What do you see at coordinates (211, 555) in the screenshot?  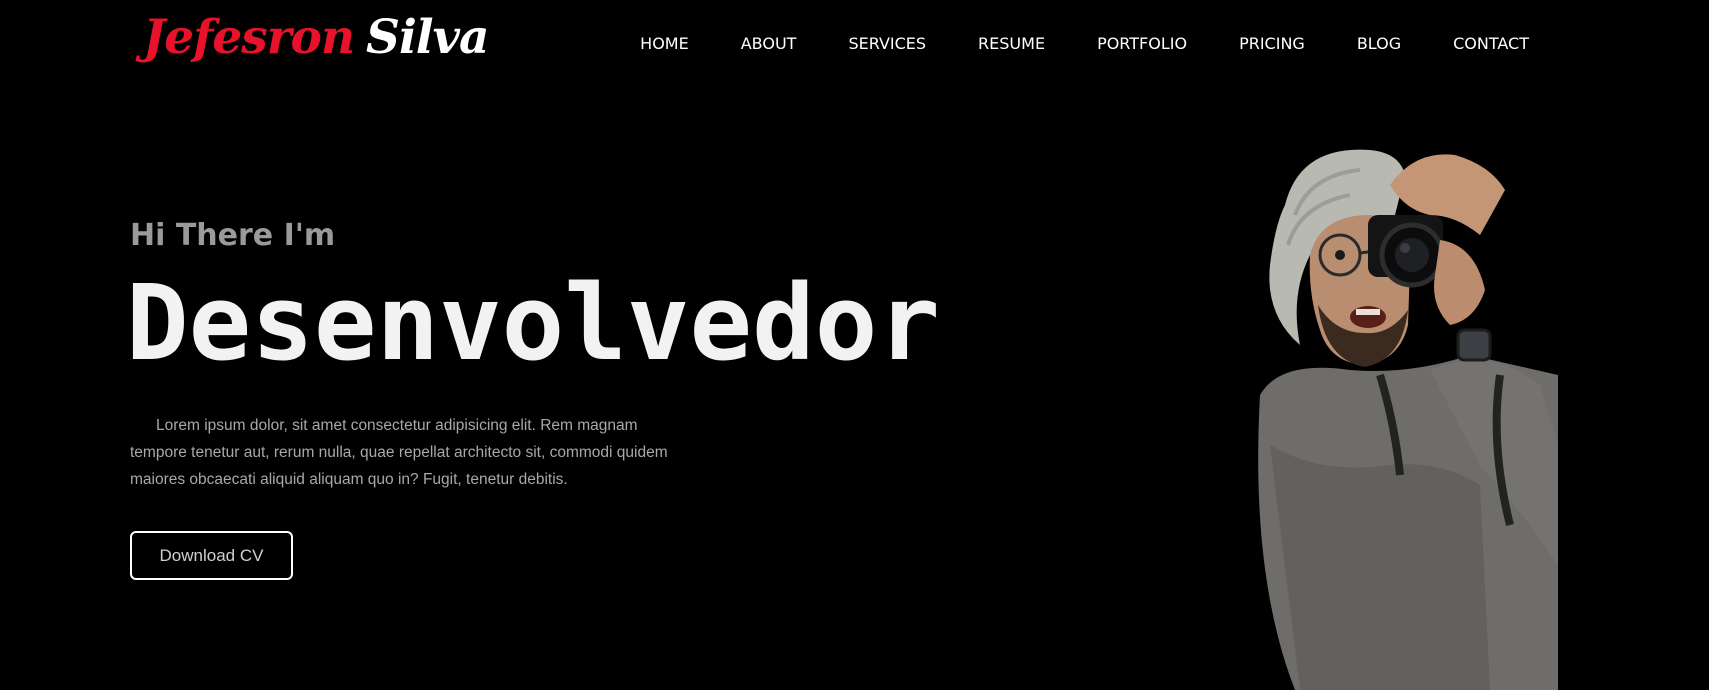 I see `download-cv-button: Download CV` at bounding box center [211, 555].